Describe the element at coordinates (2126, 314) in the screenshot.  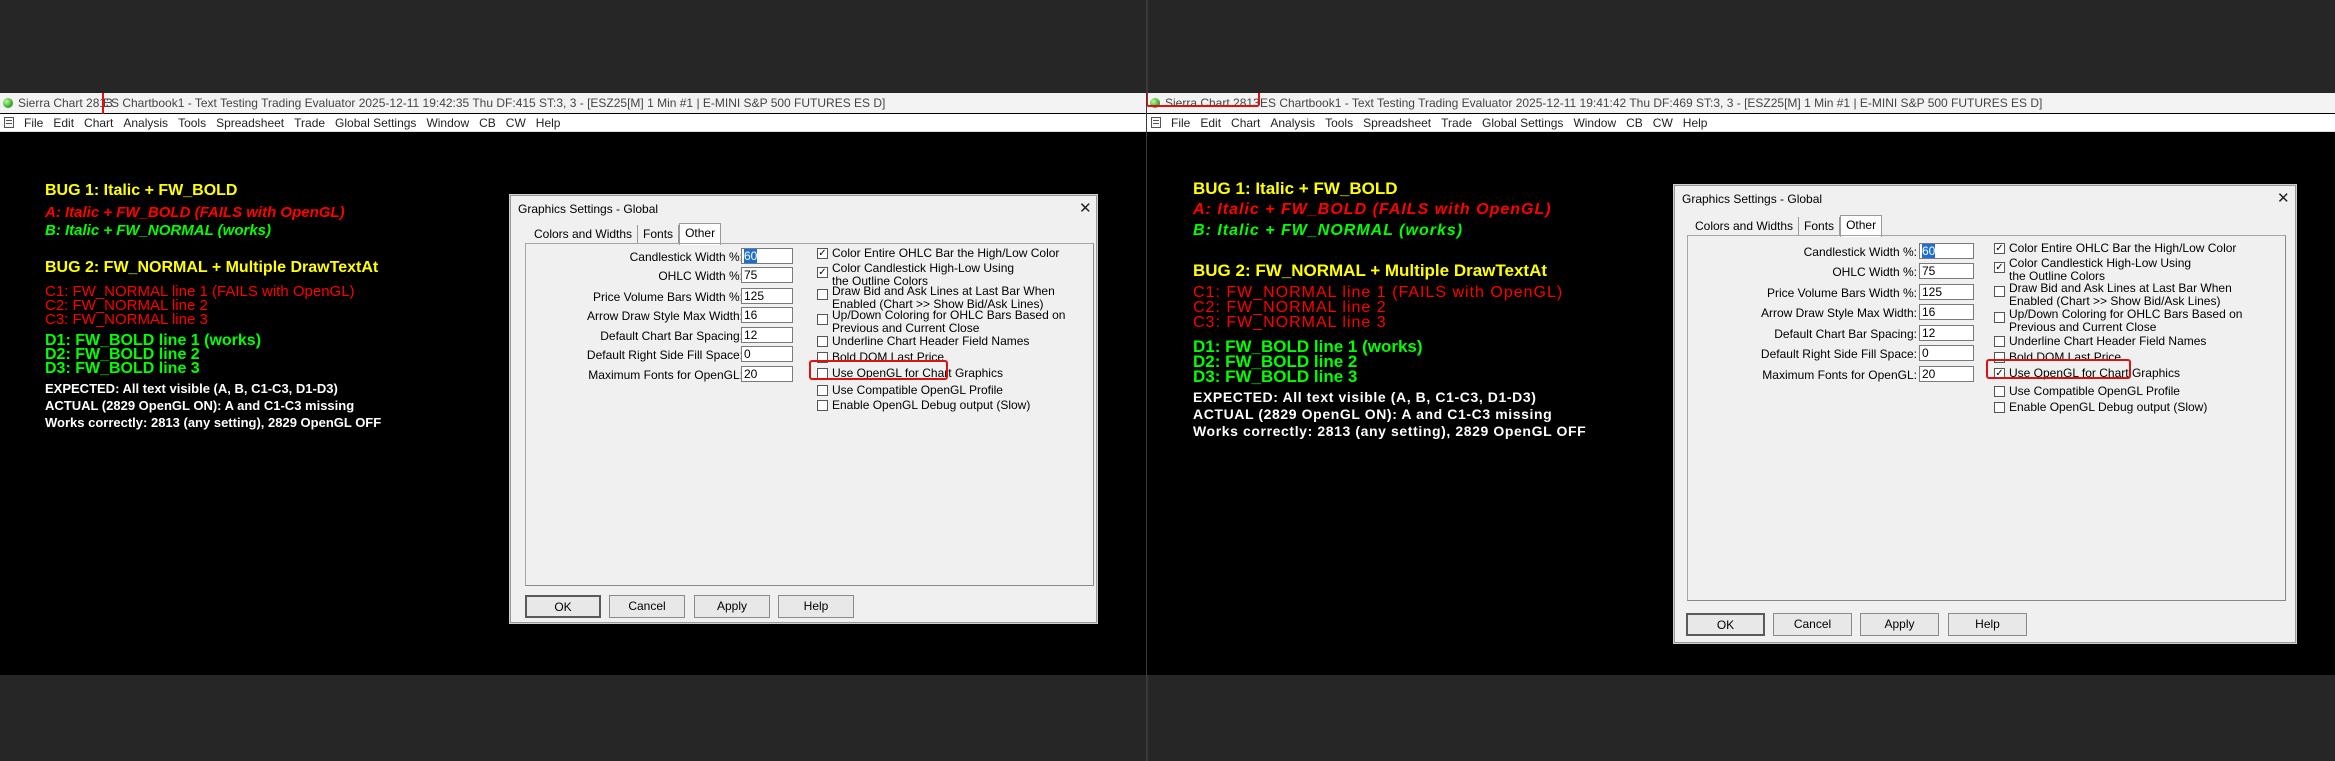
I see `checkbox-text: Up/Down Coloring for OHLC Bars Based on` at that location.